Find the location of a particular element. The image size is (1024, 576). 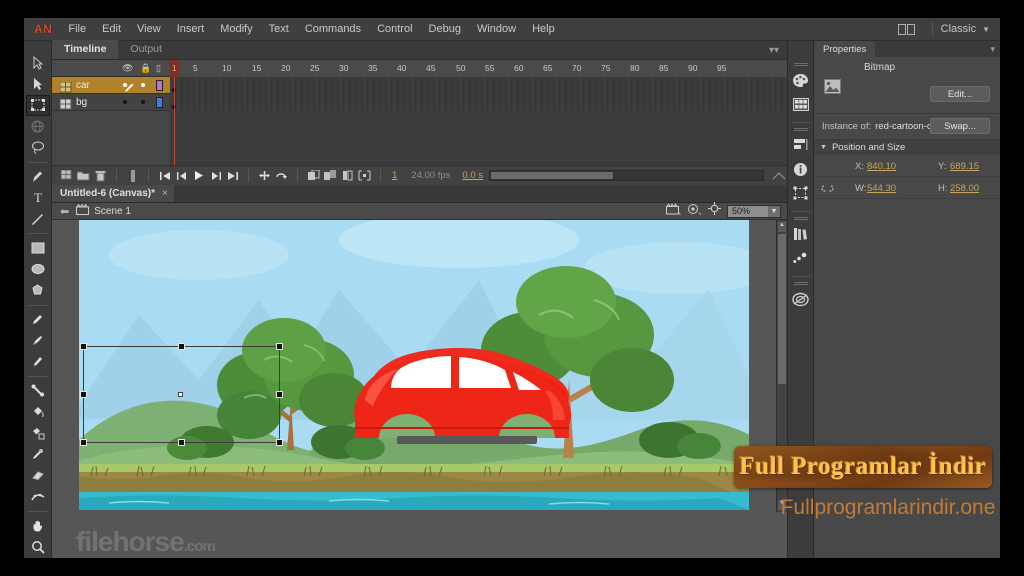

tab-timeline: Timeline is located at coordinates (85, 49).